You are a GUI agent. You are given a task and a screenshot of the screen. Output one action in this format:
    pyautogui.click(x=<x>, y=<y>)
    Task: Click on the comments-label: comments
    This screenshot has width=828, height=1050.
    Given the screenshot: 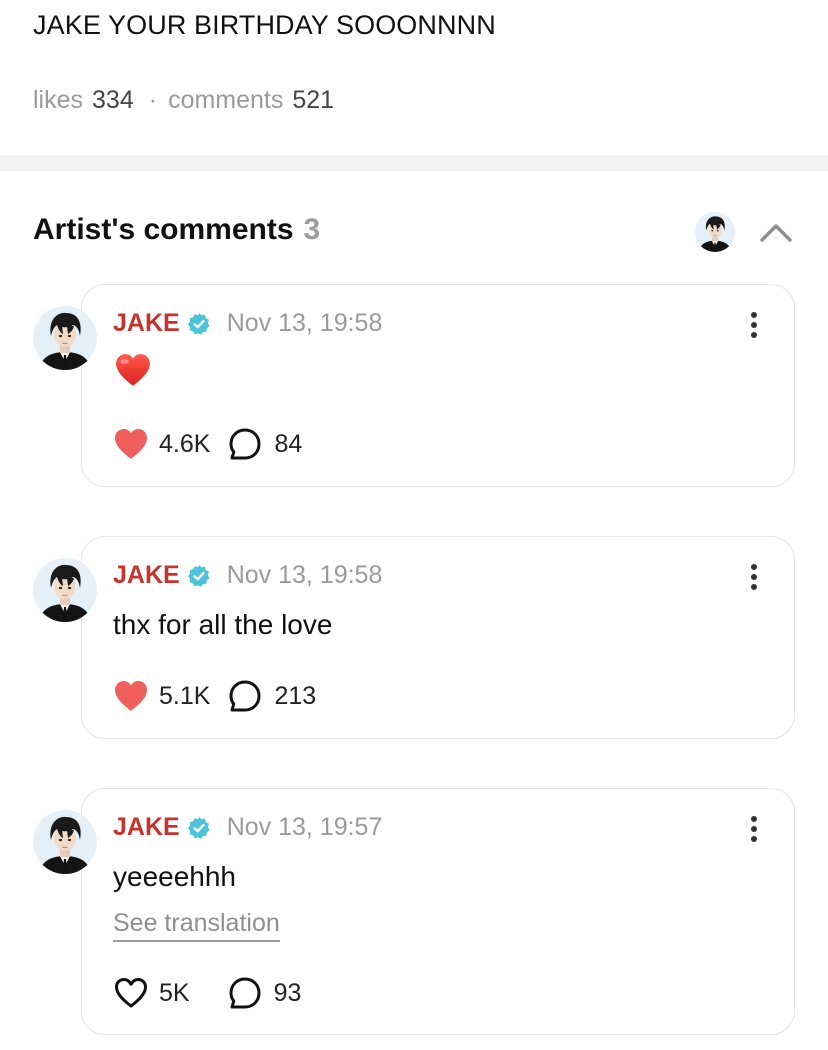 What is the action you would take?
    pyautogui.click(x=226, y=100)
    